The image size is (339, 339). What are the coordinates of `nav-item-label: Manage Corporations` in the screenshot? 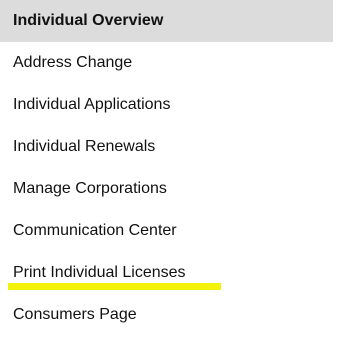 It's located at (90, 188).